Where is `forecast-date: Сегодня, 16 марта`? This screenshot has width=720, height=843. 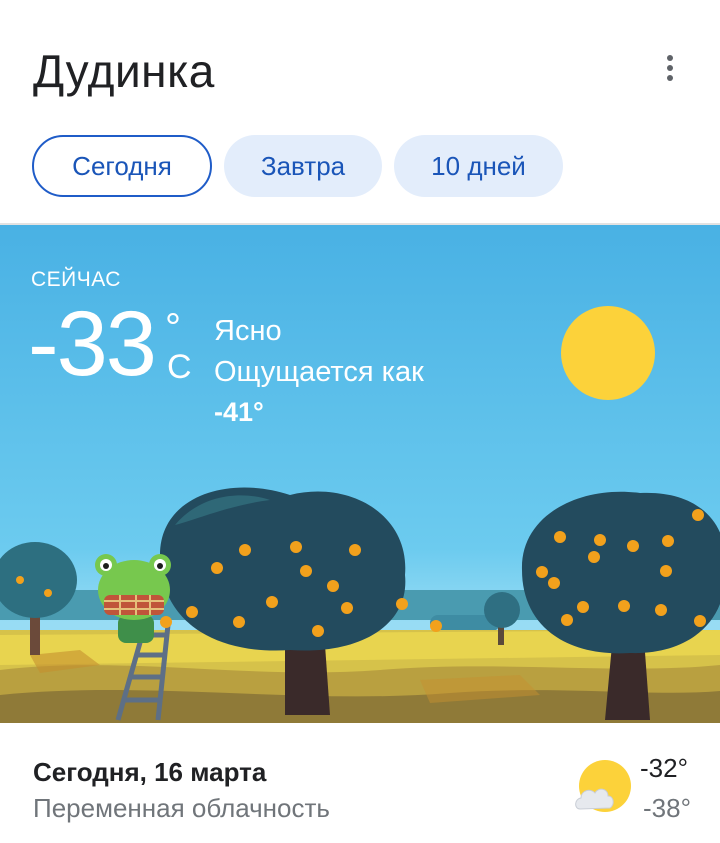 forecast-date: Сегодня, 16 марта is located at coordinates (150, 772).